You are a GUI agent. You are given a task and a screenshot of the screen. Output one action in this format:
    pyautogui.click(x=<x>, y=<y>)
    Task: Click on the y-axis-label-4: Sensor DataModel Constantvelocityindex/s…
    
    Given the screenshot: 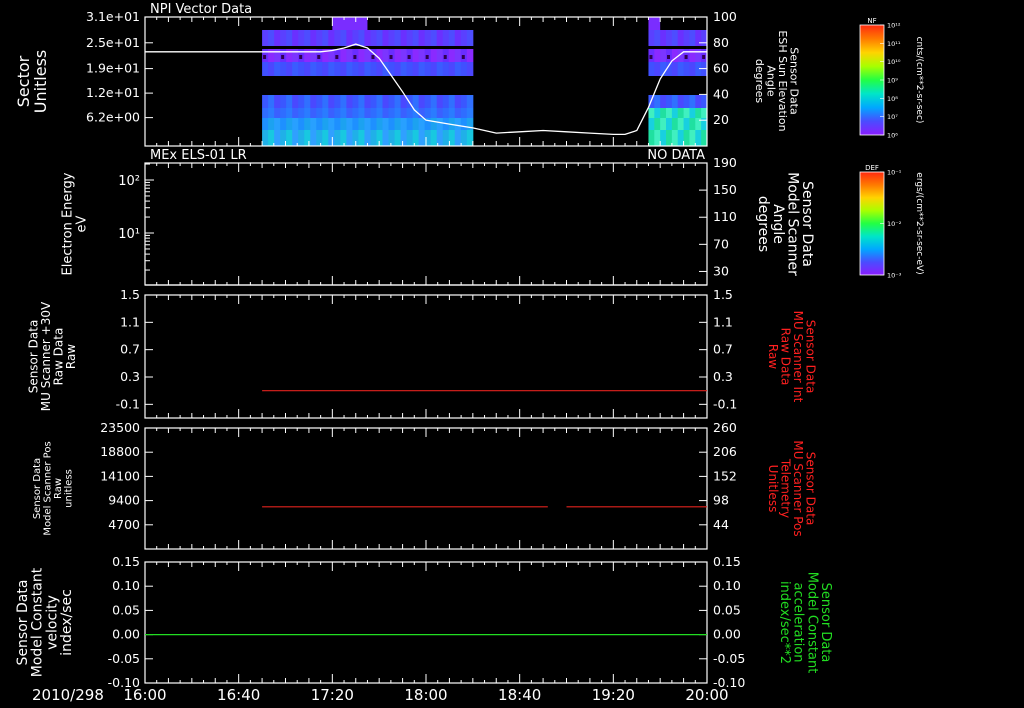 What is the action you would take?
    pyautogui.click(x=45, y=622)
    